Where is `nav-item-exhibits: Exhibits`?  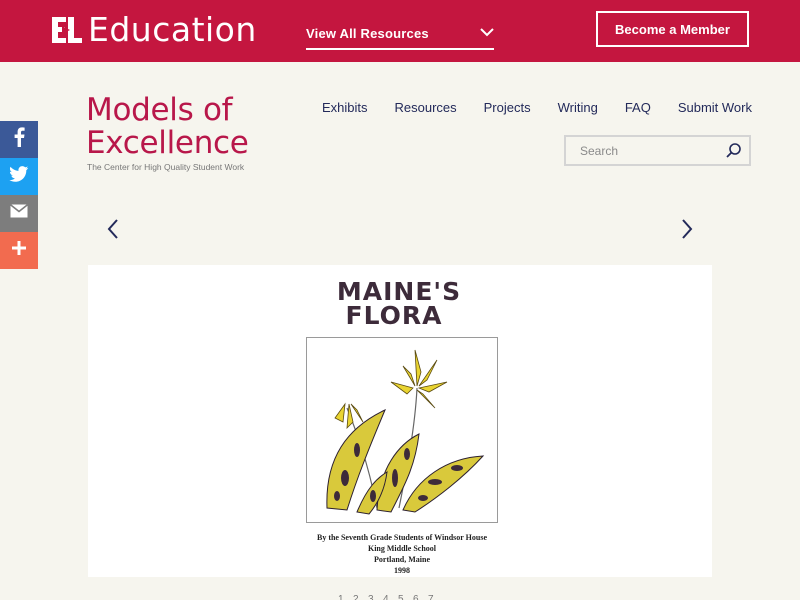 nav-item-exhibits: Exhibits is located at coordinates (345, 107).